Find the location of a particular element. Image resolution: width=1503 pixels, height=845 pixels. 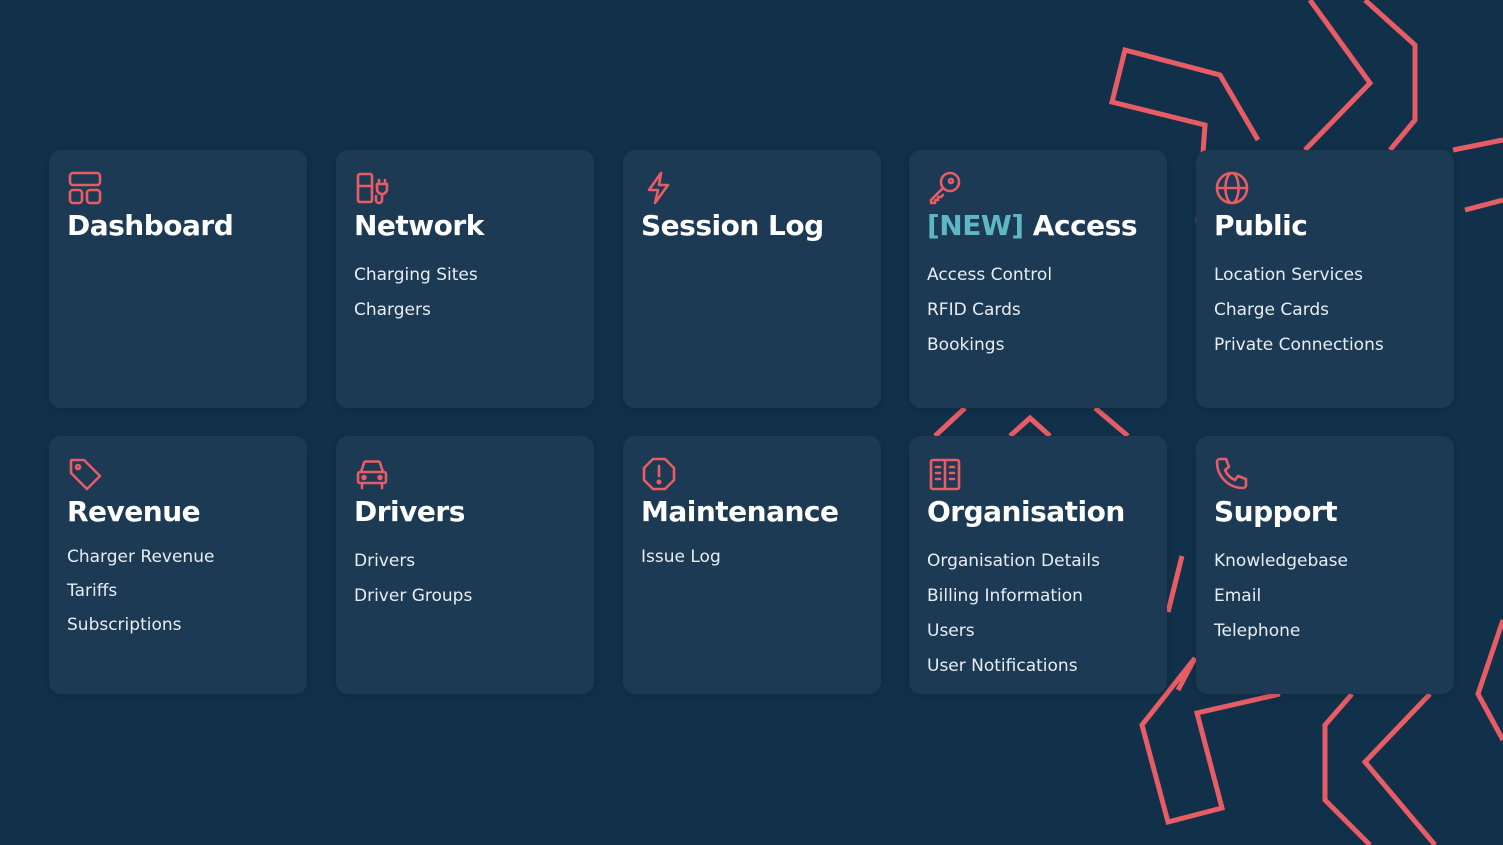

link-charge-cards: Charge Cards is located at coordinates (1325, 310).